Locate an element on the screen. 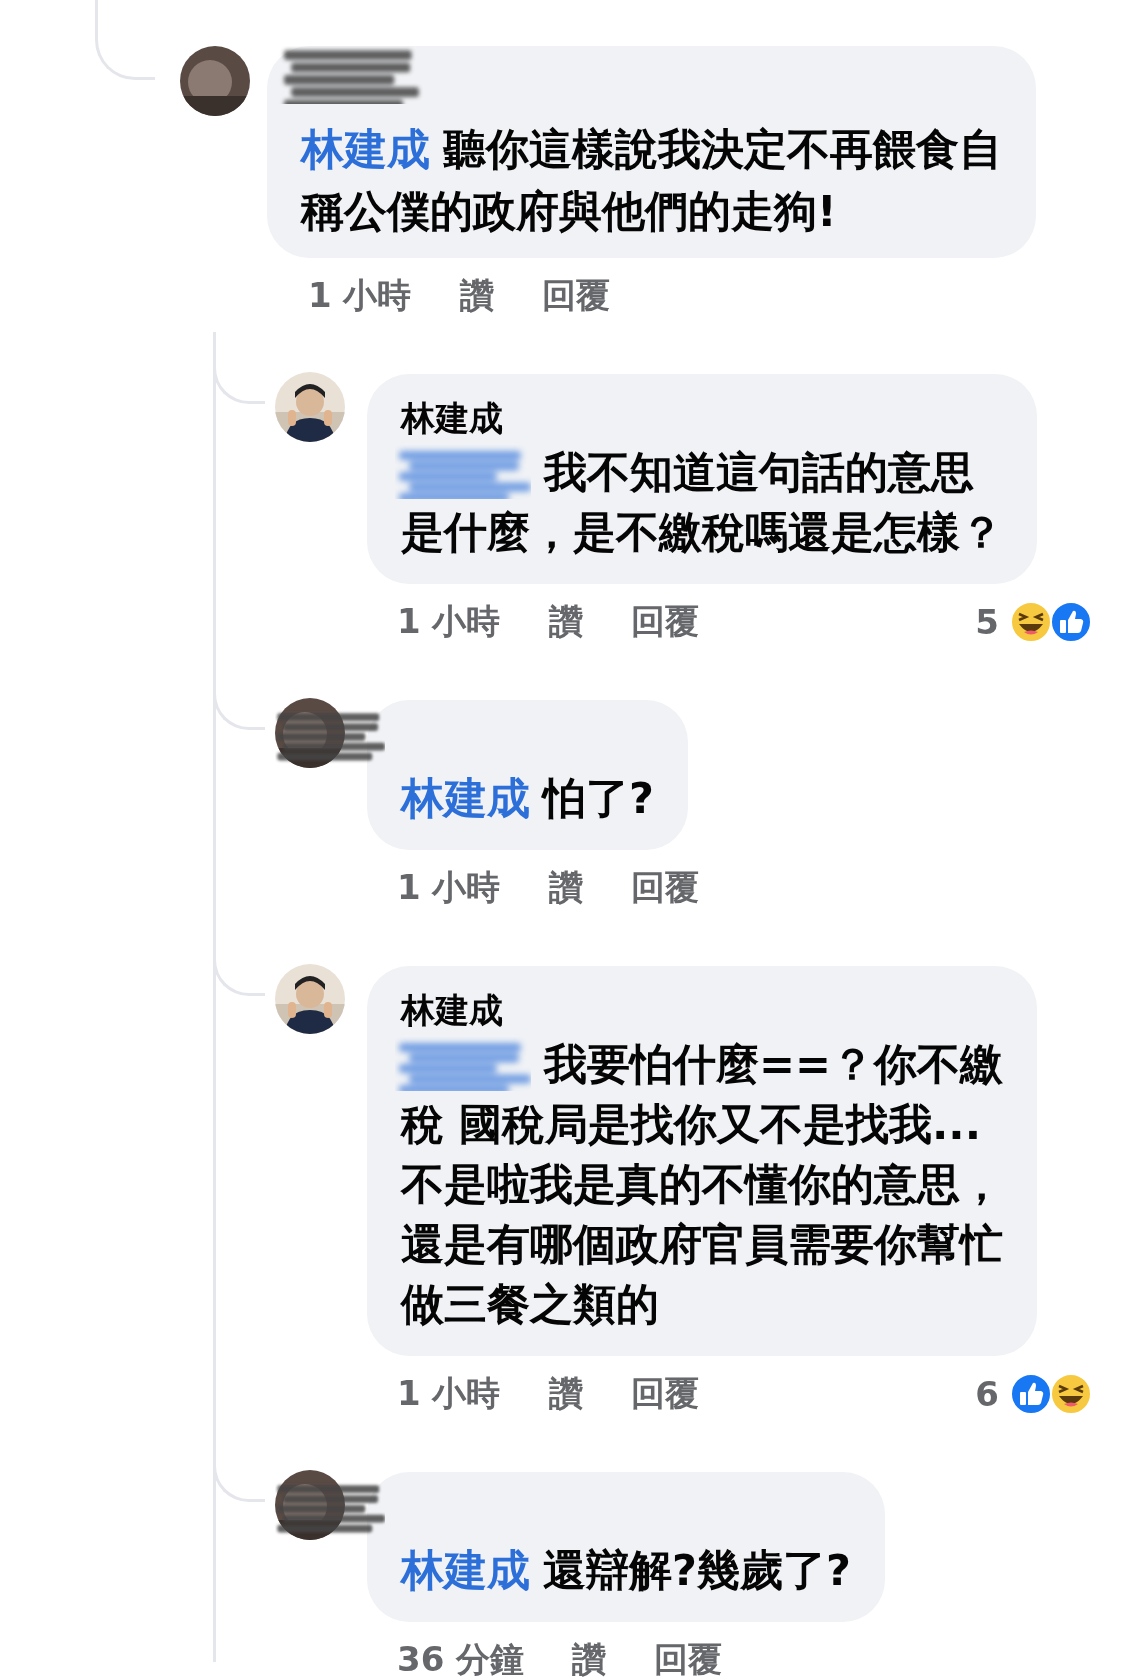  comment-text: 稱公僕的政府與他們的走狗! is located at coordinates (569, 211).